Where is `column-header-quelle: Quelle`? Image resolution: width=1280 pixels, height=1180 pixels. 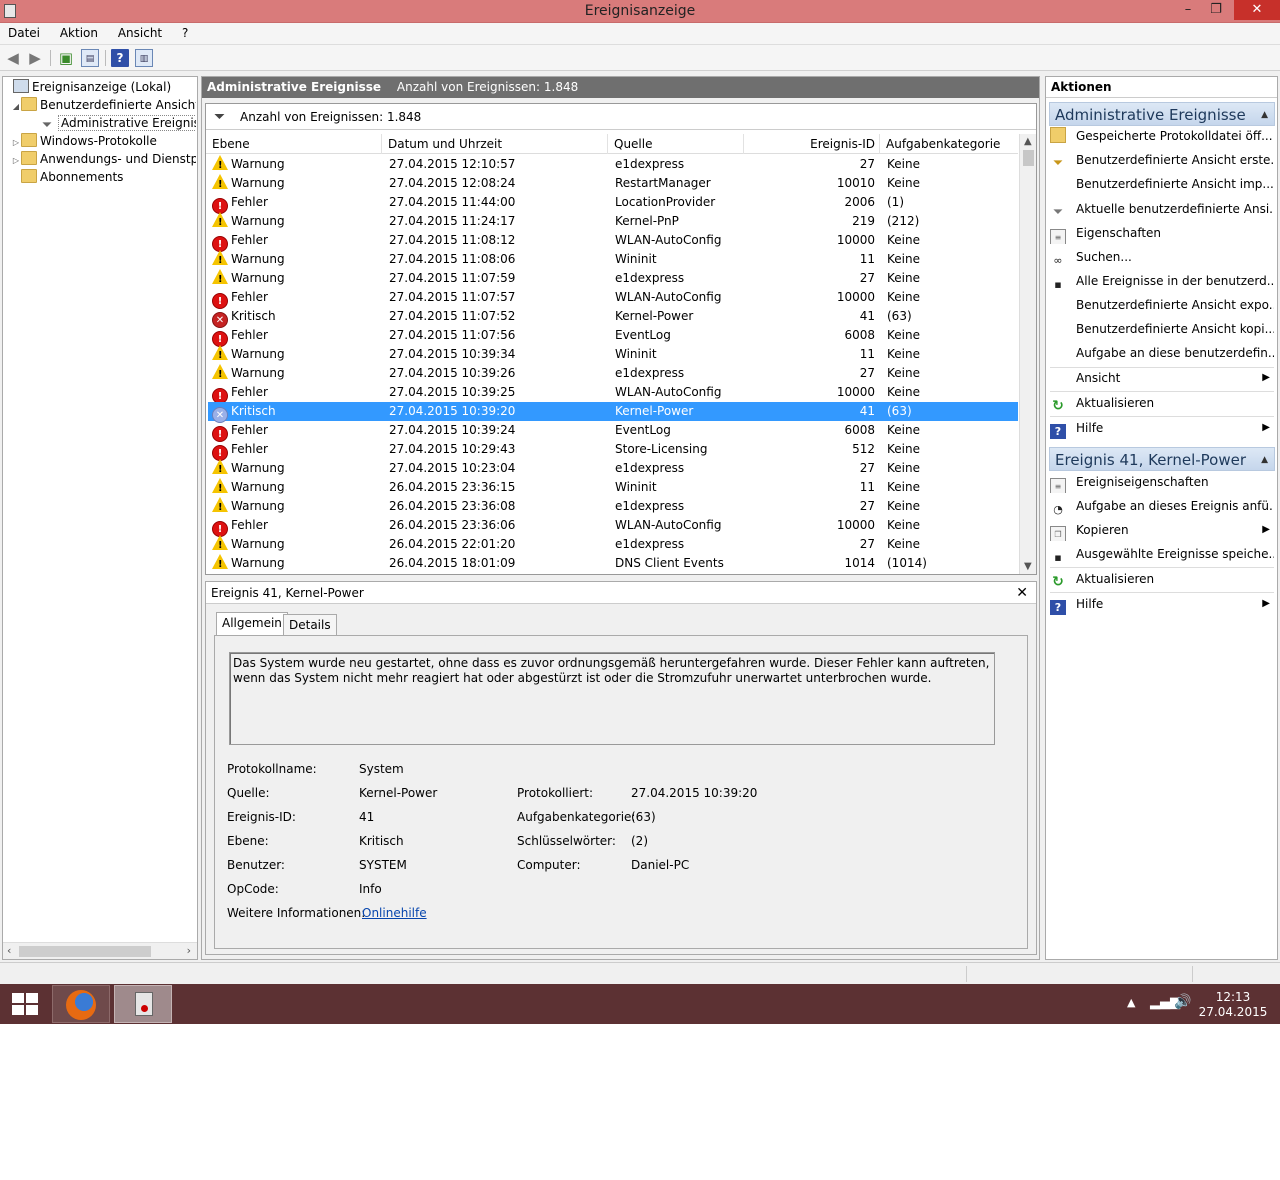 column-header-quelle: Quelle is located at coordinates (676, 144).